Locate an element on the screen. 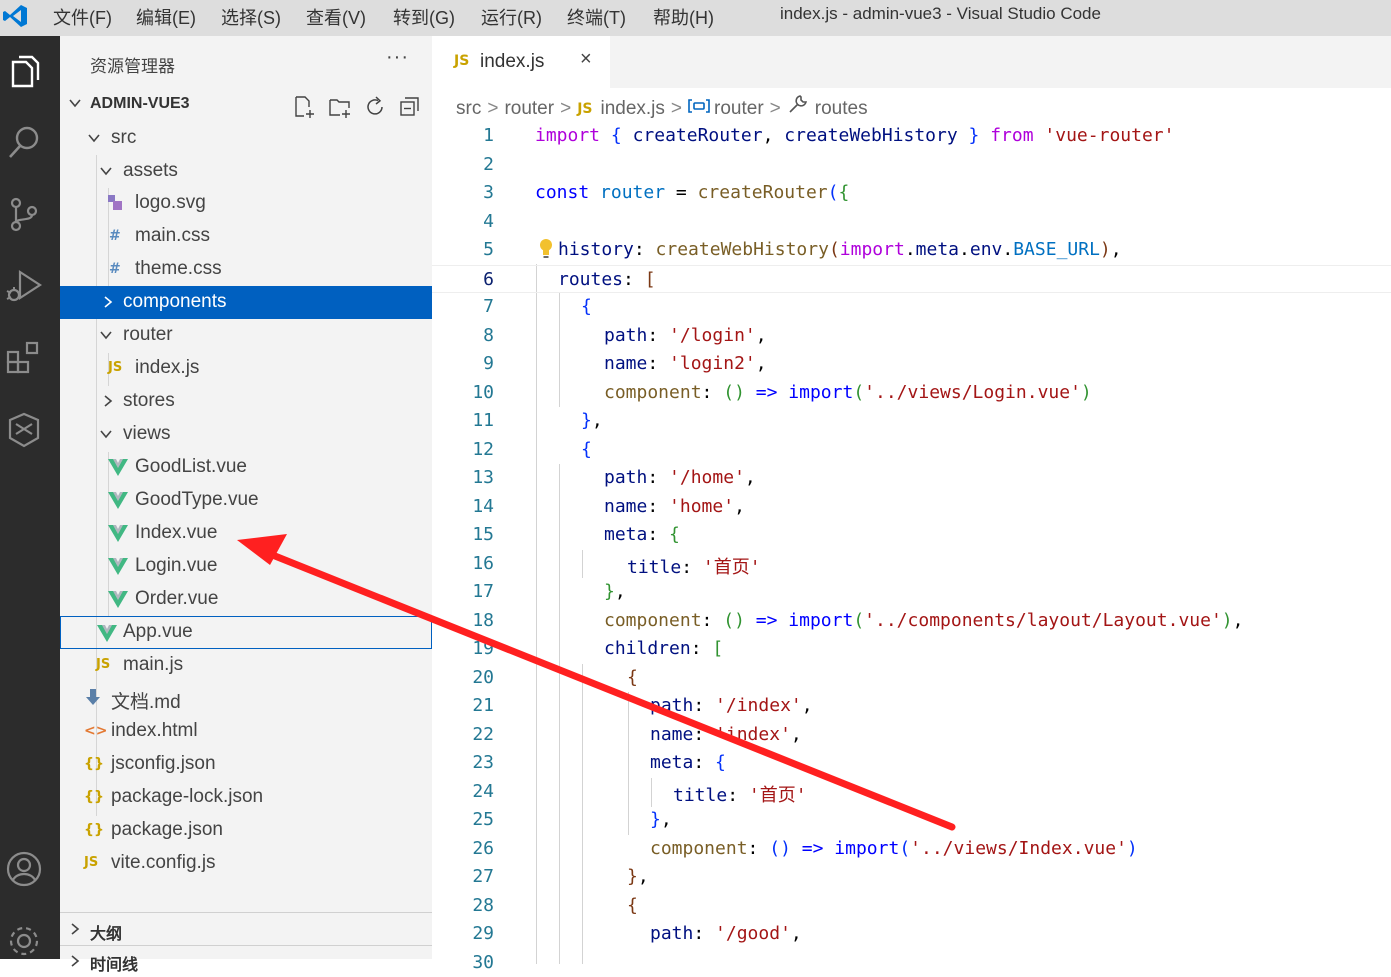 The image size is (1391, 977). extensions-icon is located at coordinates (24, 358).